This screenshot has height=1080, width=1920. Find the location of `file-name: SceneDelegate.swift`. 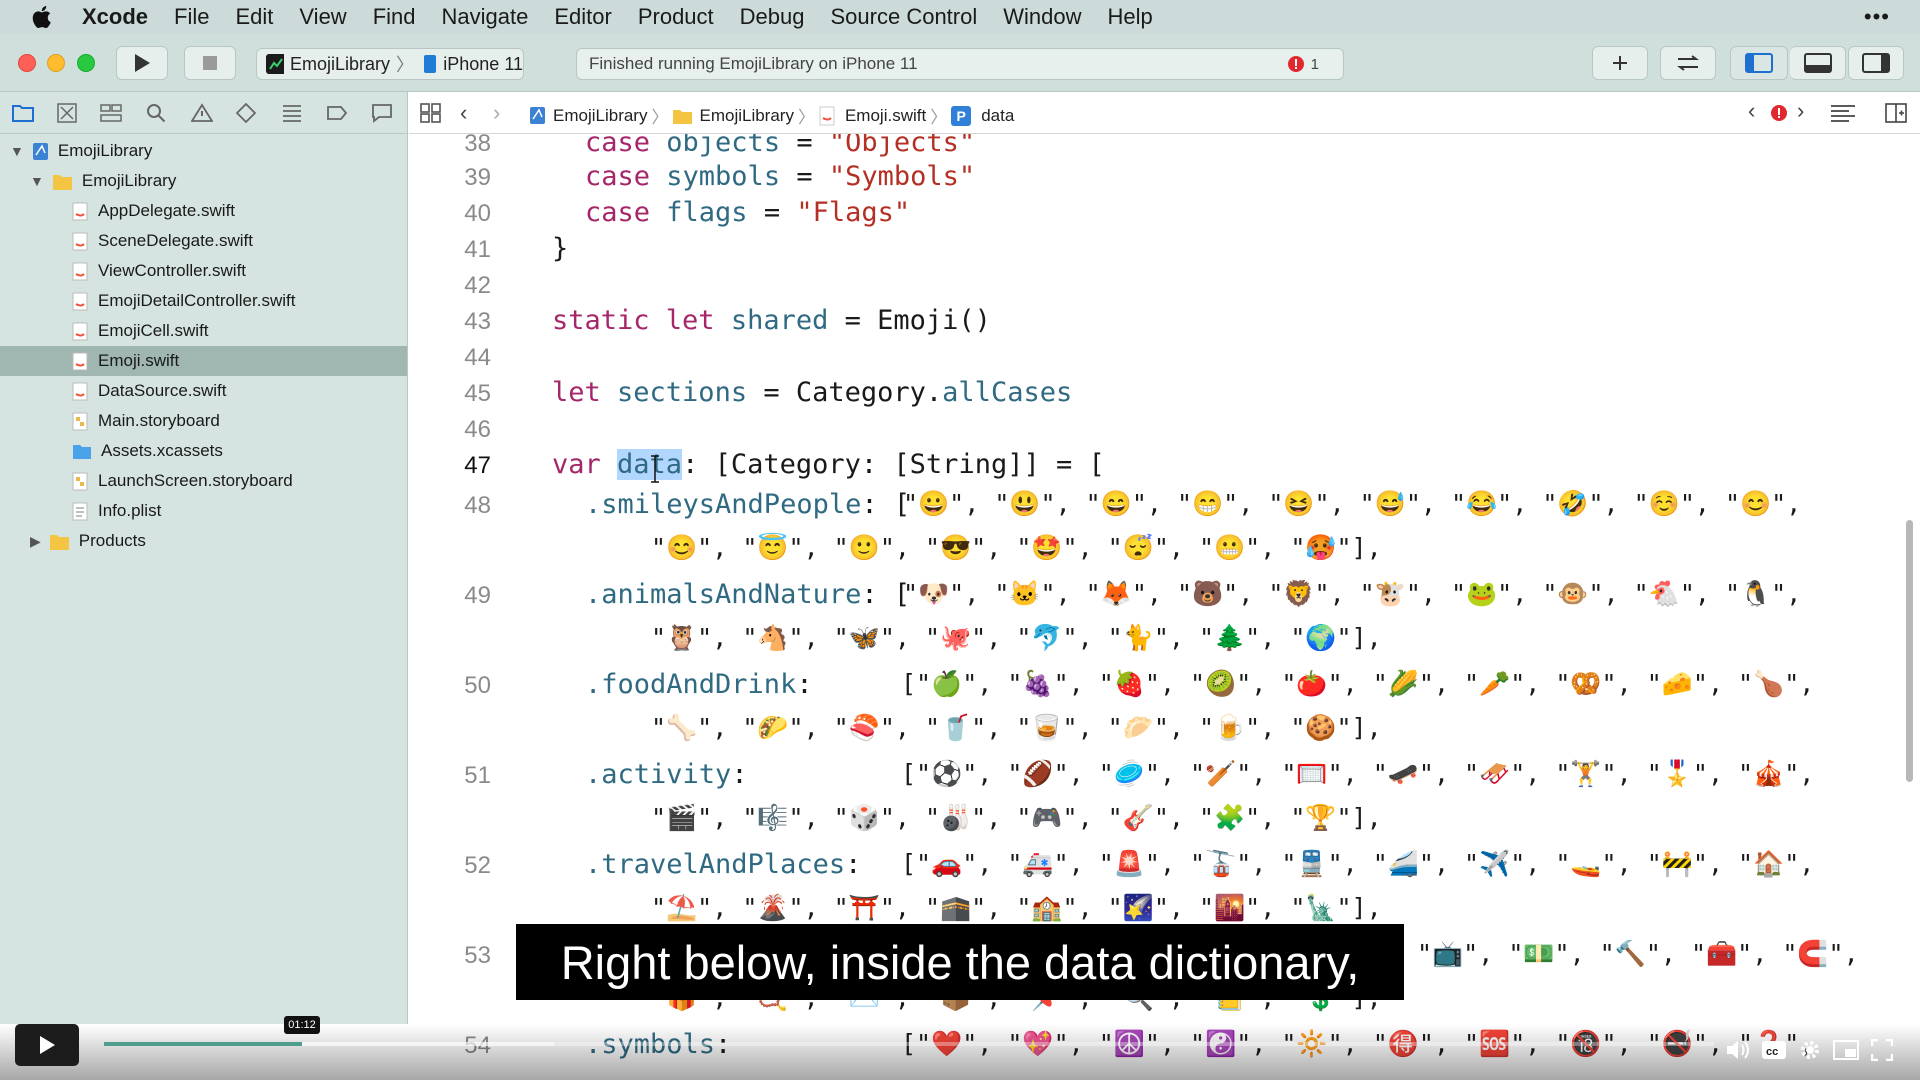

file-name: SceneDelegate.swift is located at coordinates (175, 240).